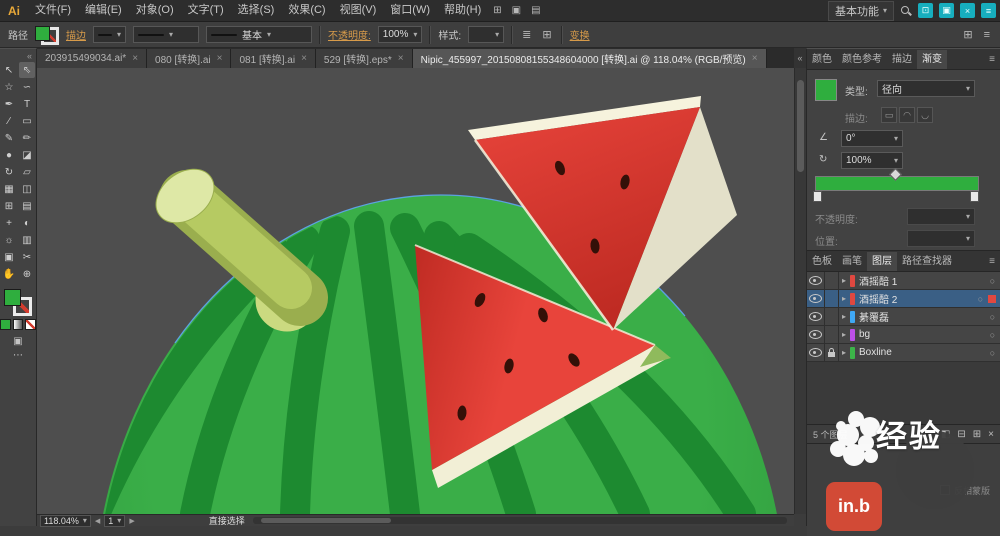 The width and height of the screenshot is (1000, 536). I want to click on brush-definition-dropdown: 基本 ▾, so click(259, 34).